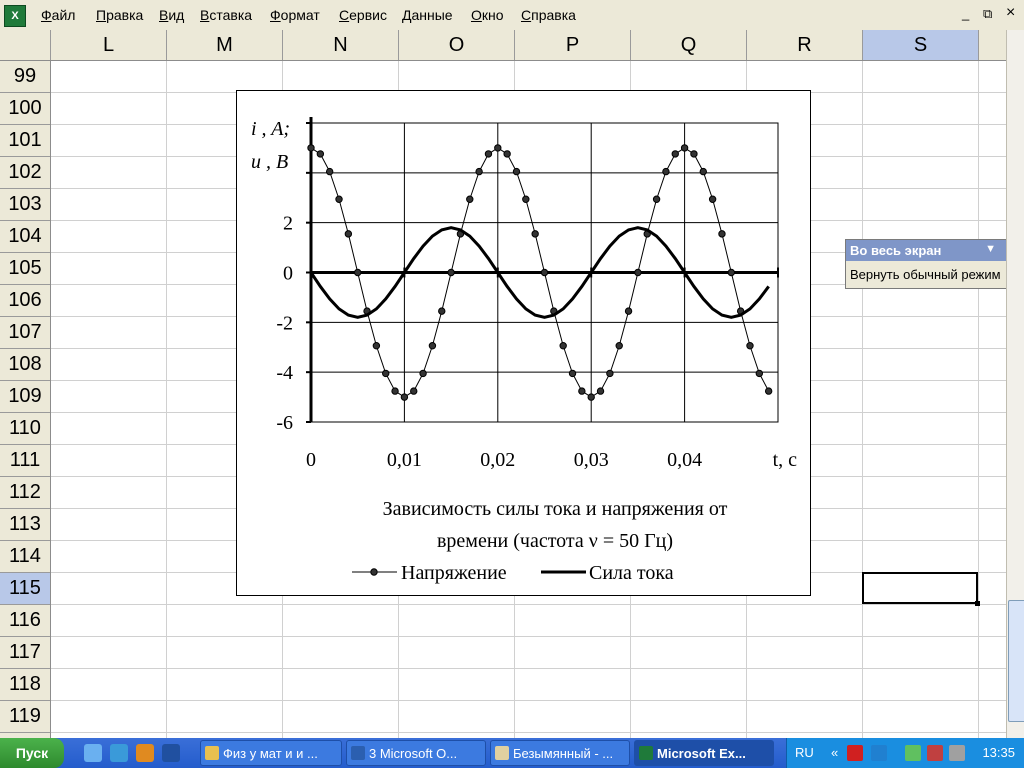 The width and height of the screenshot is (1024, 768). Describe the element at coordinates (25, 525) in the screenshot. I see `row-header-113: 113` at that location.